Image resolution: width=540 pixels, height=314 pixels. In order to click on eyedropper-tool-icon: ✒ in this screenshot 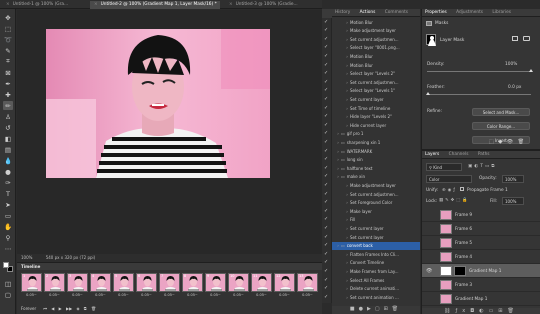, I will do `click(8, 83)`.